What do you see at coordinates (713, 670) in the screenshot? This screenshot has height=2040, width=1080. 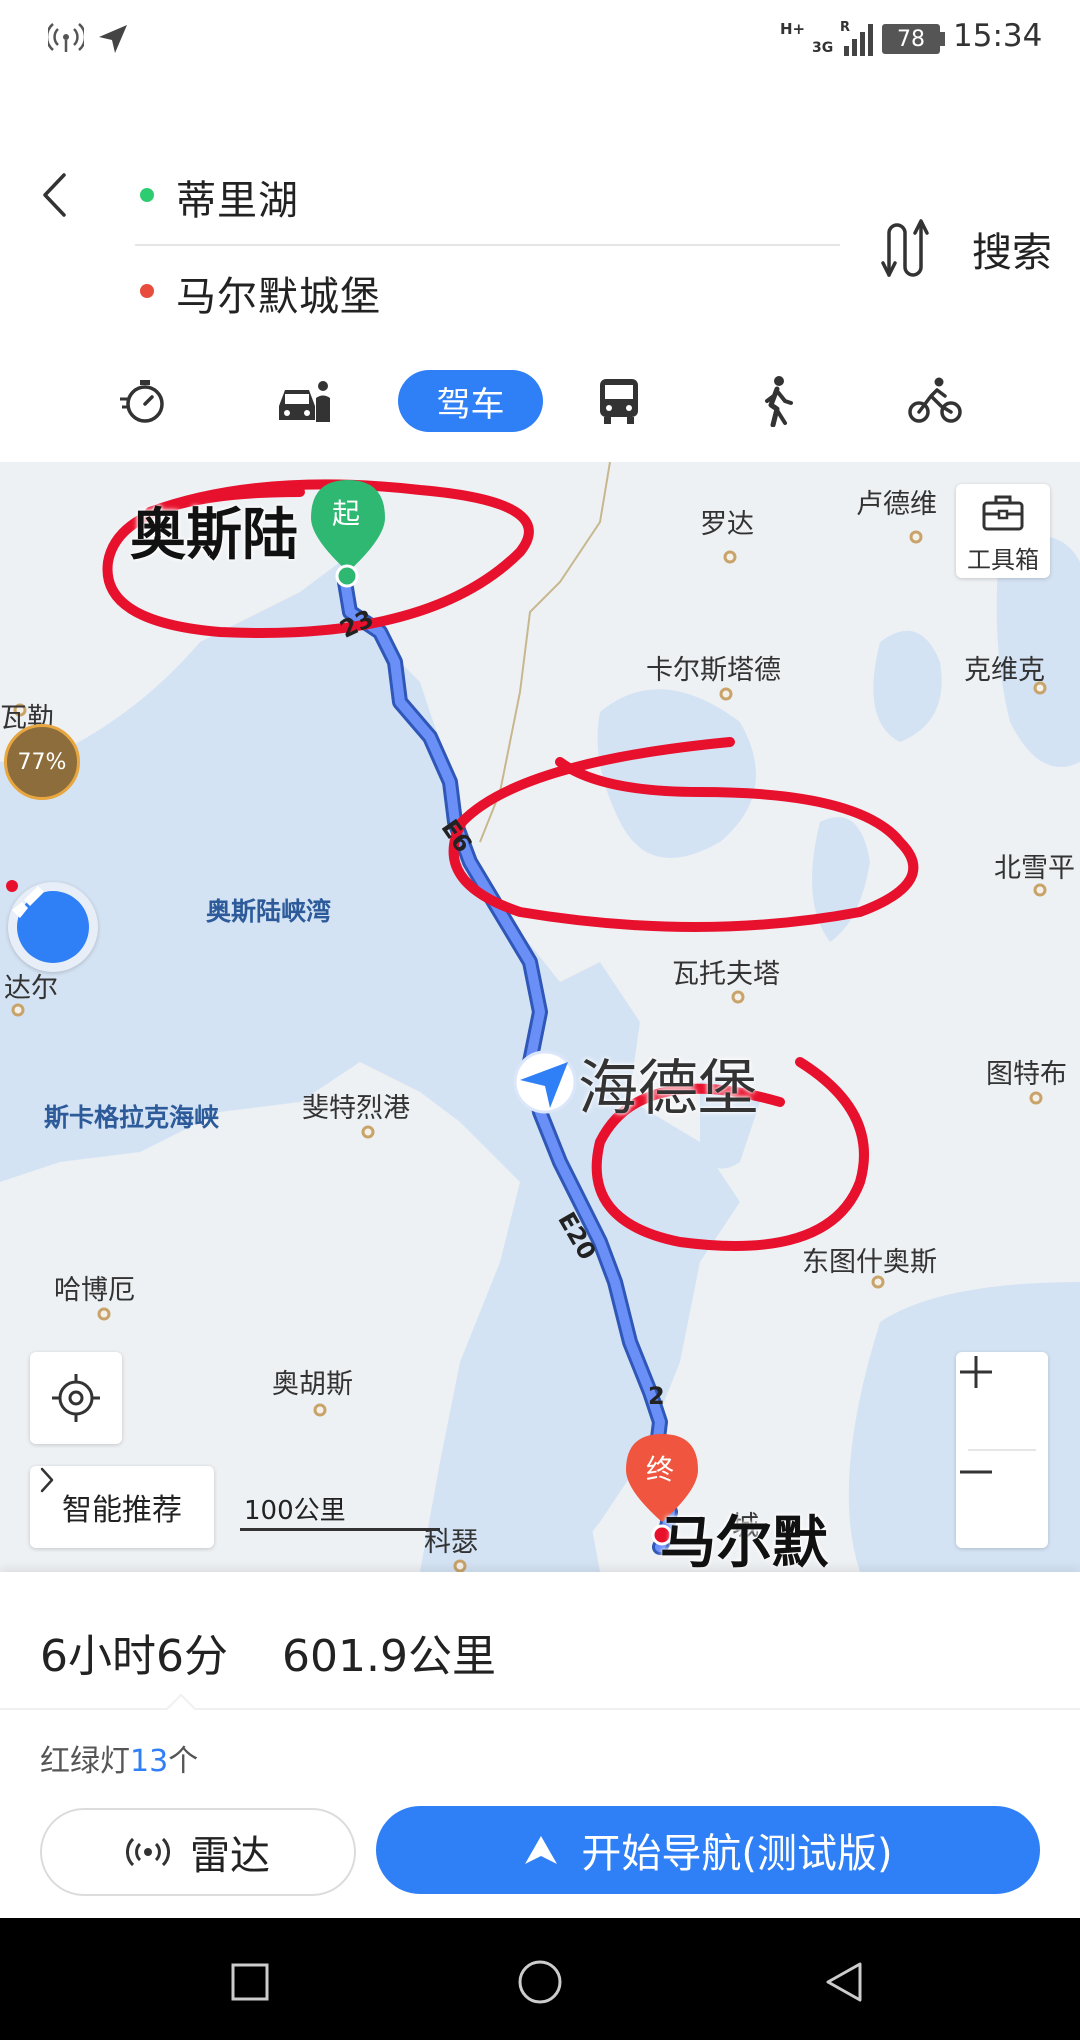 I see `place-label: 卡尔斯塔德` at bounding box center [713, 670].